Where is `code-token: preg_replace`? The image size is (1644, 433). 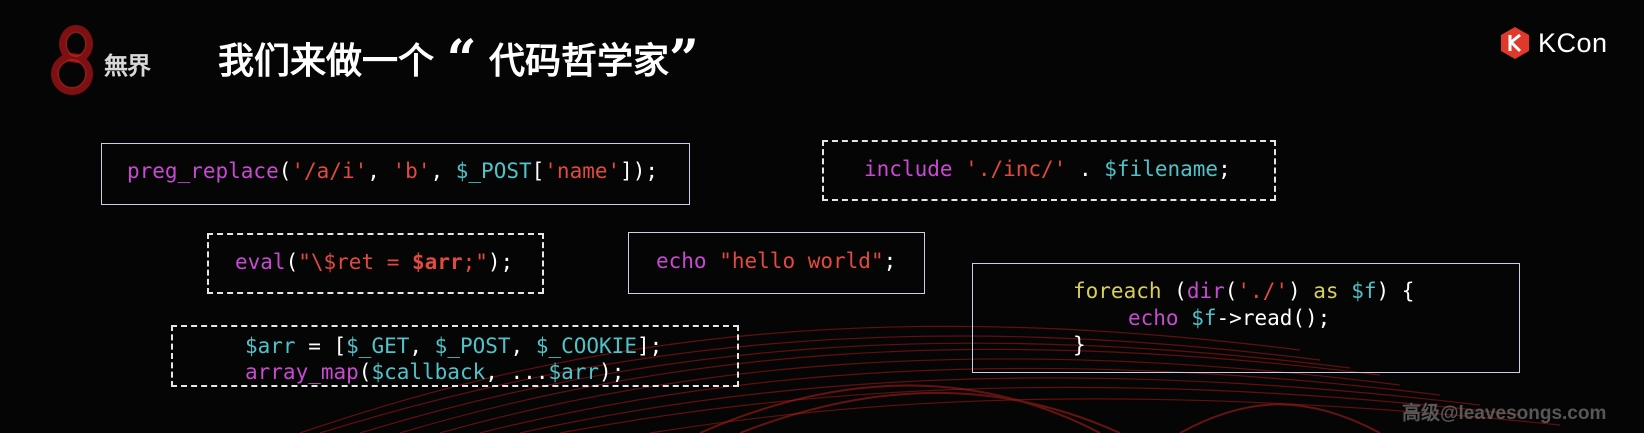 code-token: preg_replace is located at coordinates (203, 171).